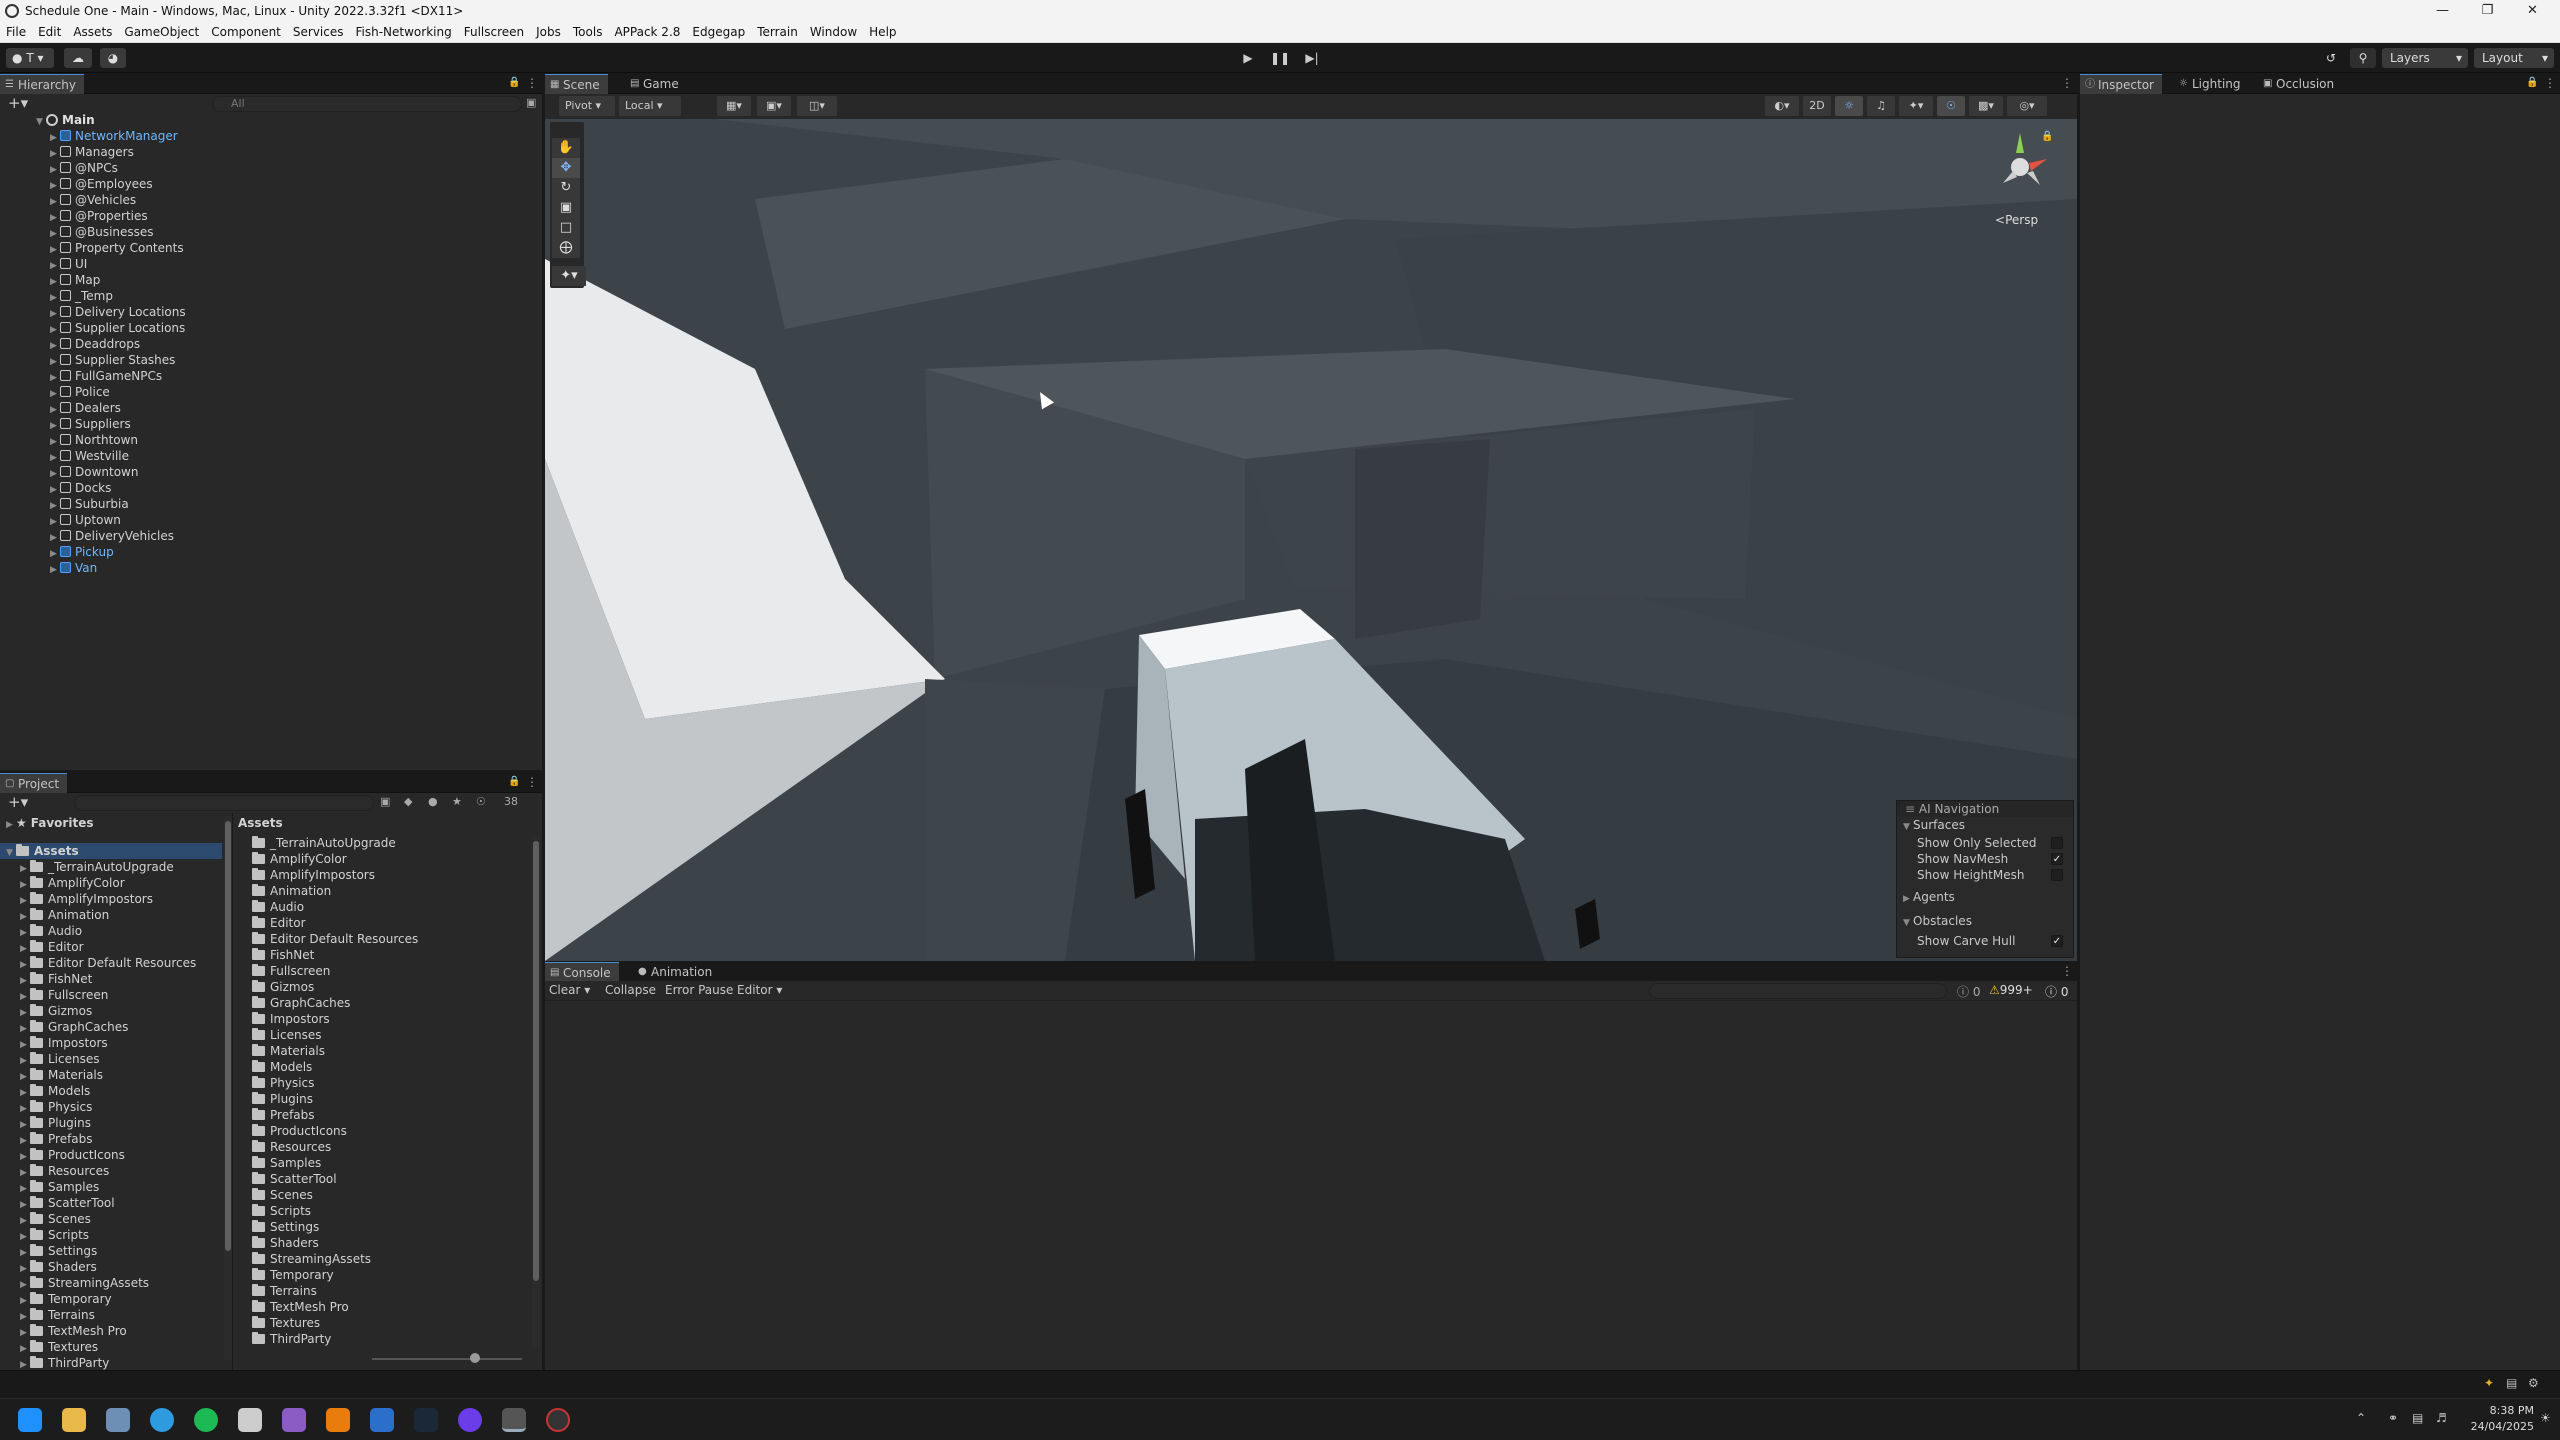  What do you see at coordinates (531, 102) in the screenshot?
I see `filter-icon: ▣` at bounding box center [531, 102].